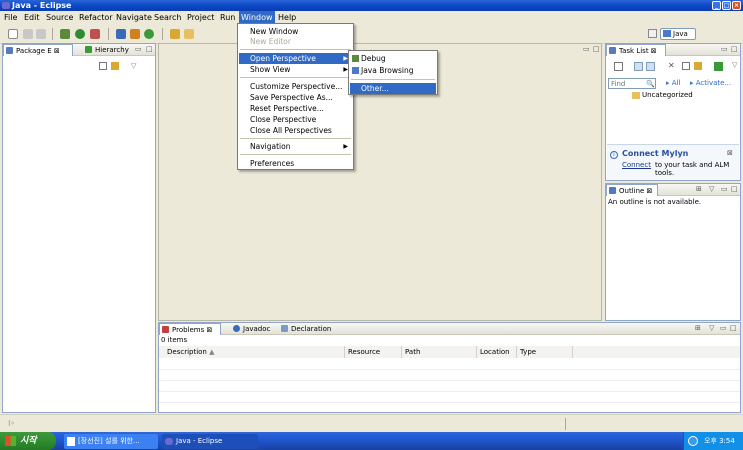 This screenshot has width=743, height=450. I want to click on menu-navigate: Navigate, so click(134, 17).